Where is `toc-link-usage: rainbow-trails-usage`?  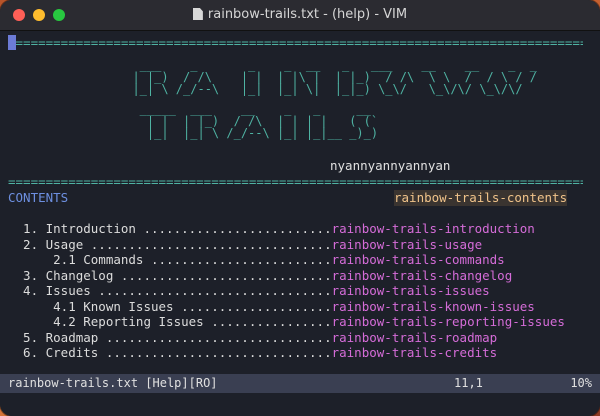 toc-link-usage: rainbow-trails-usage is located at coordinates (407, 244).